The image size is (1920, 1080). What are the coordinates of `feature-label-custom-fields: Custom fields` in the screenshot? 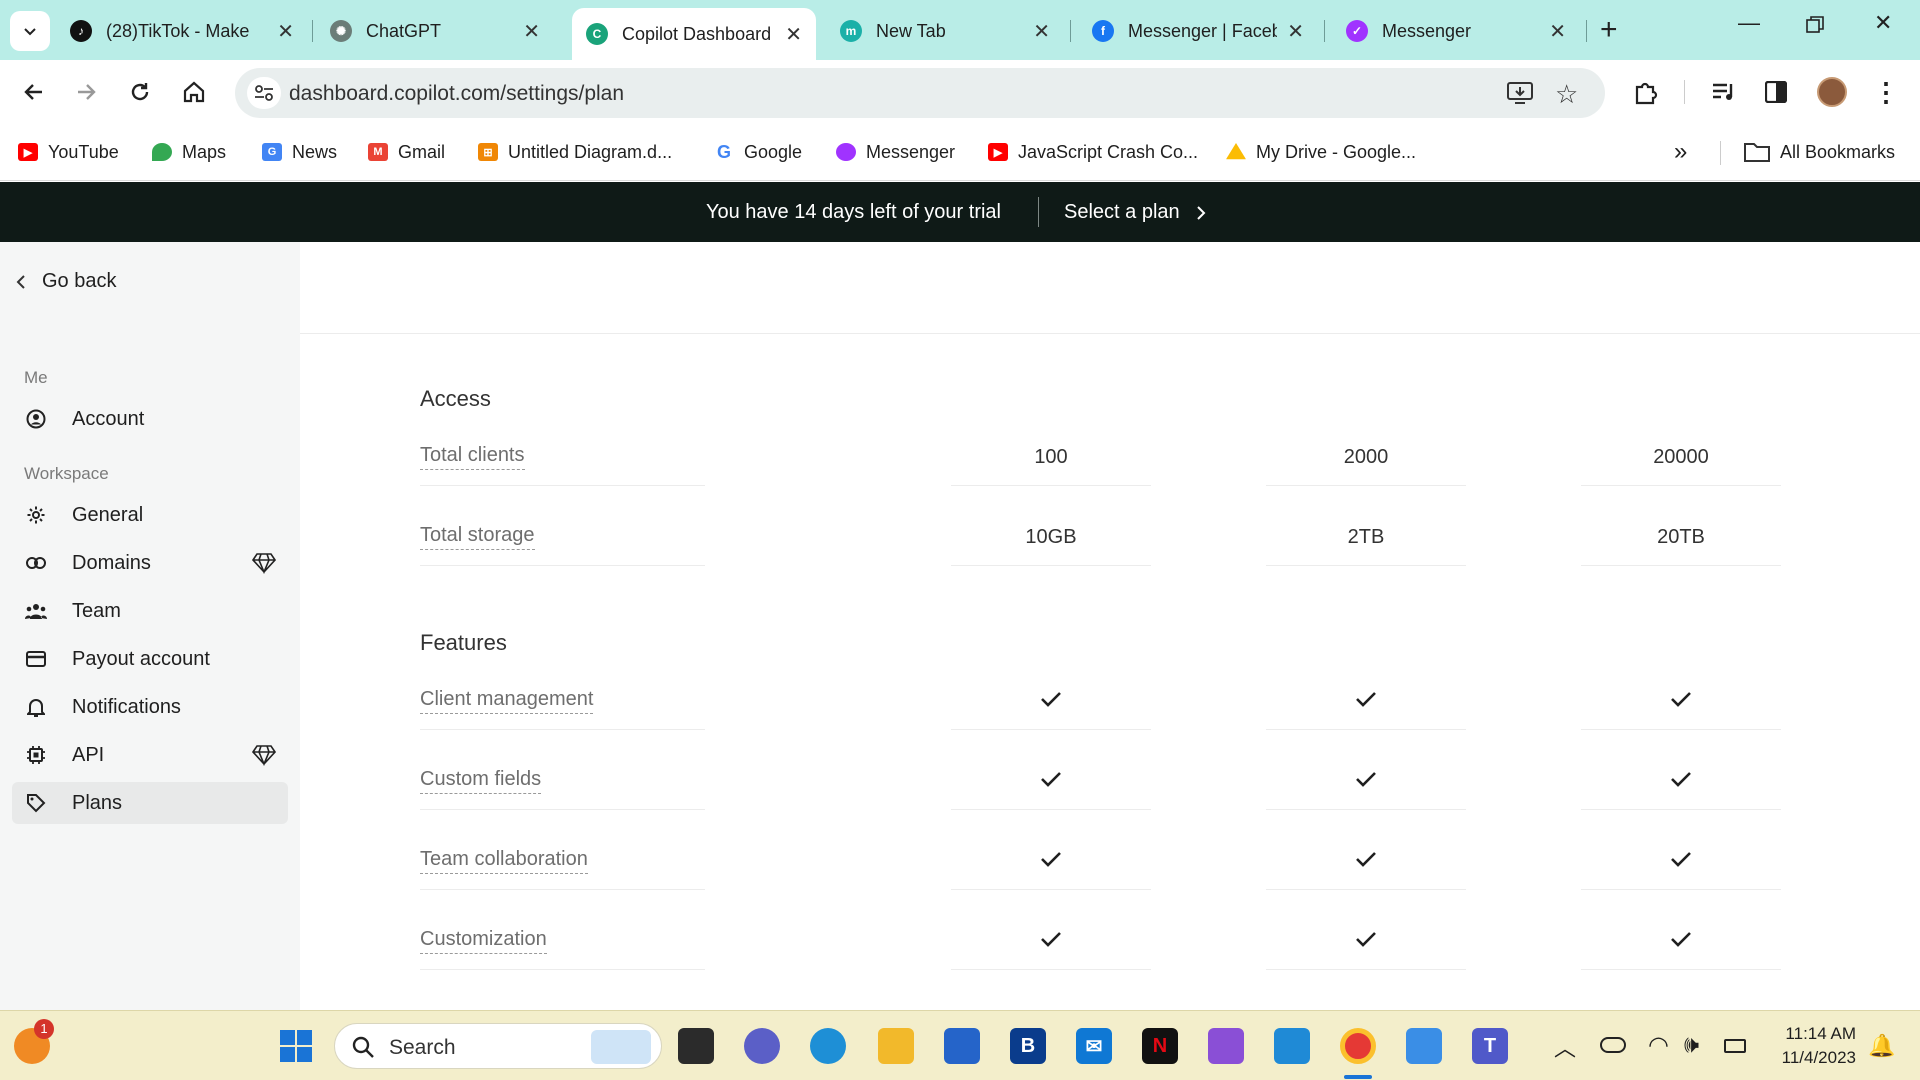 It's located at (481, 781).